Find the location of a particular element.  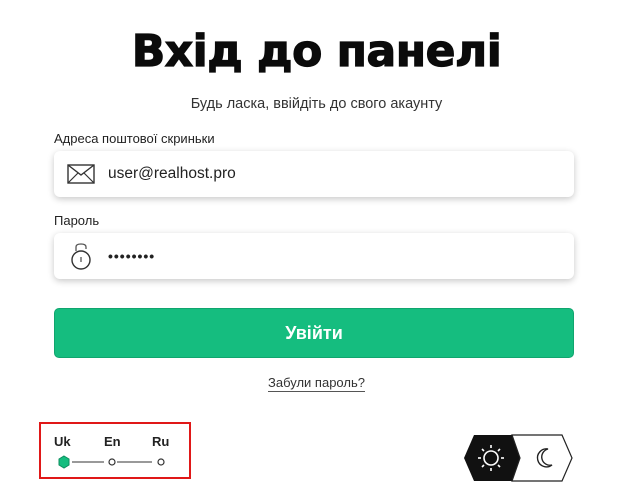

email-field: user@realhost.pro is located at coordinates (314, 174).